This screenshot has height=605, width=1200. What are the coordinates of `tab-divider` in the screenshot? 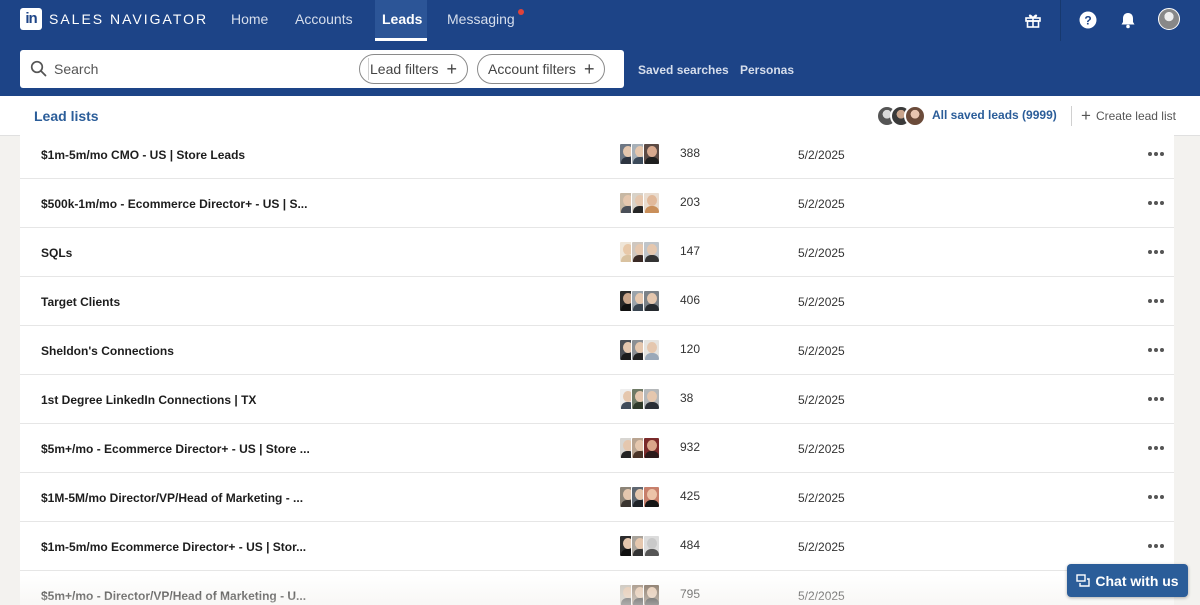 It's located at (1071, 116).